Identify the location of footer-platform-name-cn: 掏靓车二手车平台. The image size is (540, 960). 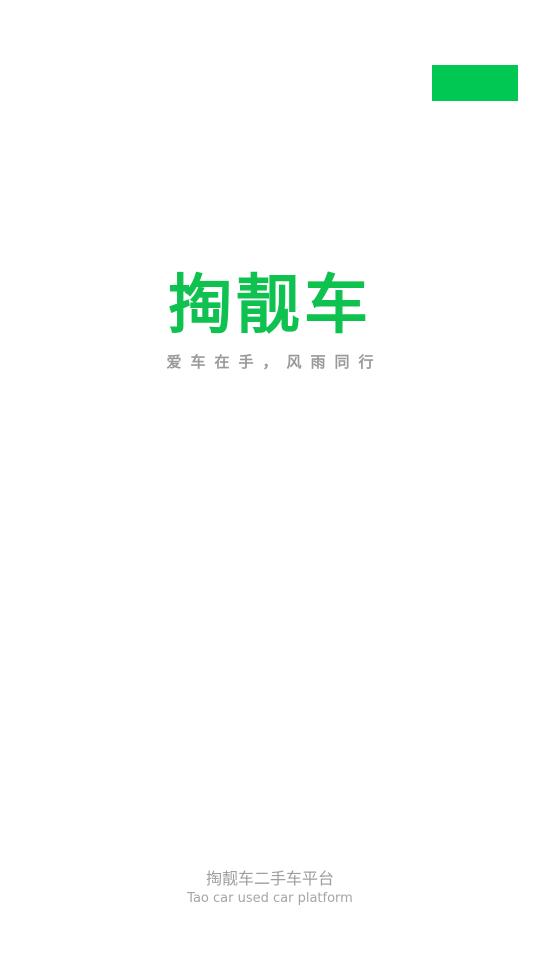
(269, 878).